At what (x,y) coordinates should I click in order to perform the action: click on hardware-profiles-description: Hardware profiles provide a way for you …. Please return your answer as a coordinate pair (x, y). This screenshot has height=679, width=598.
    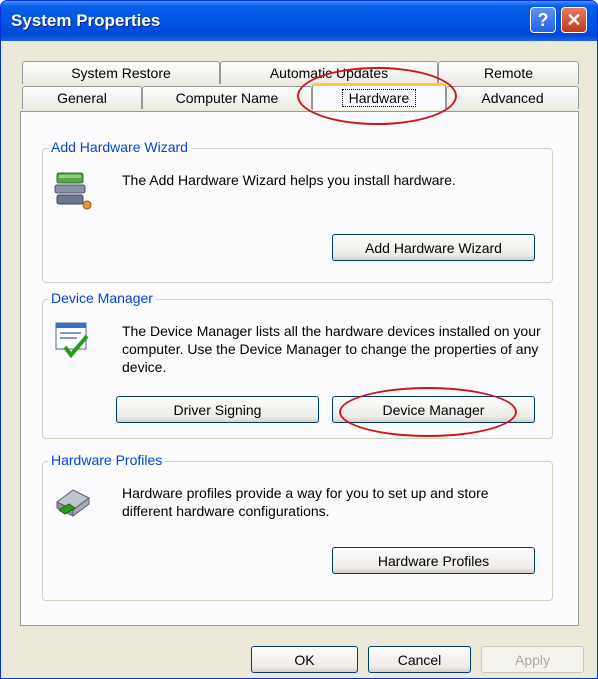
    Looking at the image, I should click on (305, 502).